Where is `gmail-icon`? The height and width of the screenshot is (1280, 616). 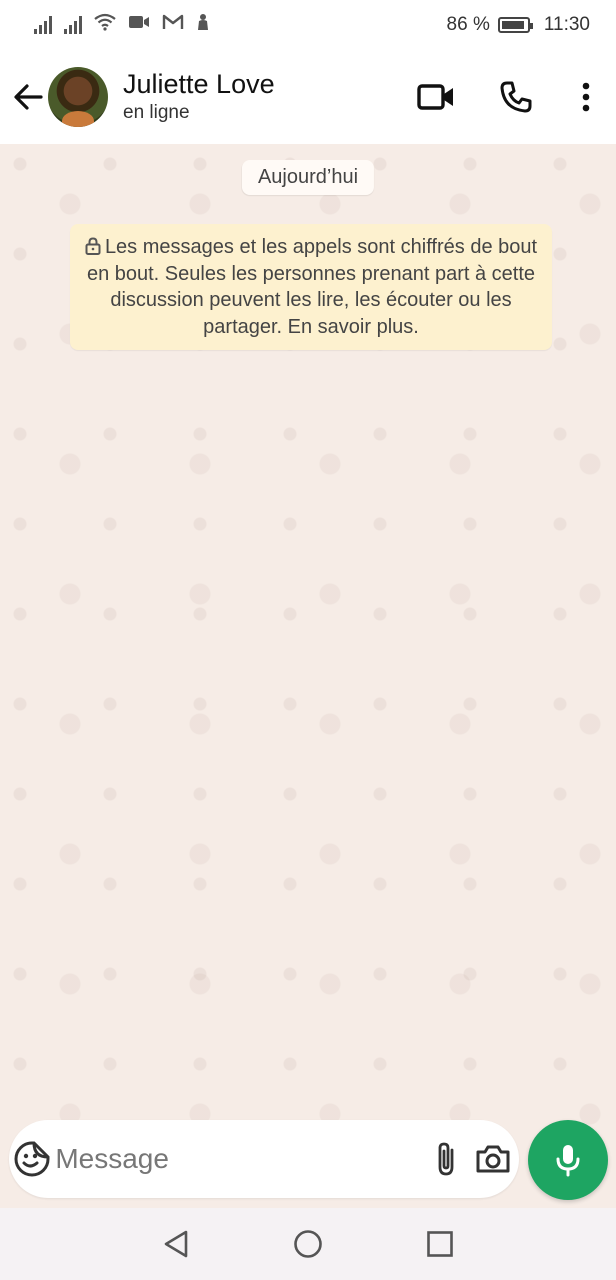
gmail-icon is located at coordinates (173, 25).